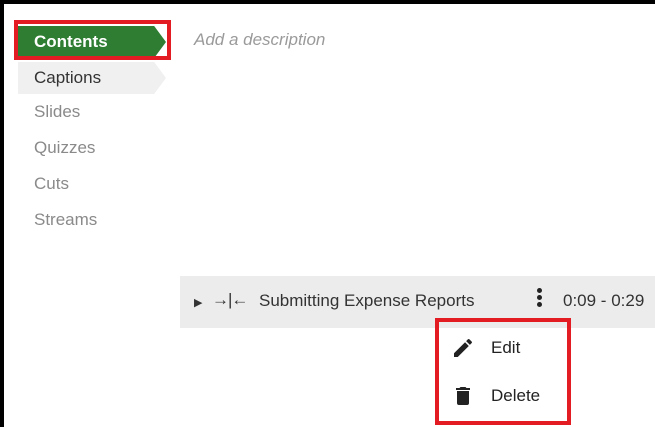 The image size is (655, 427). What do you see at coordinates (198, 302) in the screenshot?
I see `expand-caret-icon: ▶` at bounding box center [198, 302].